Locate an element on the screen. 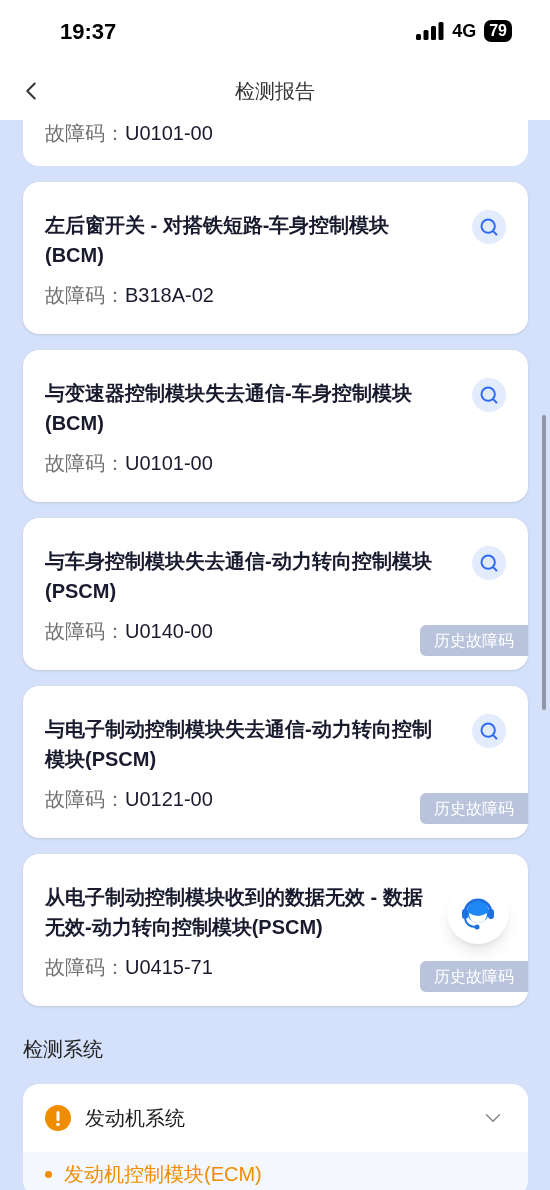  system-name: 发动机系统 is located at coordinates (135, 1118).